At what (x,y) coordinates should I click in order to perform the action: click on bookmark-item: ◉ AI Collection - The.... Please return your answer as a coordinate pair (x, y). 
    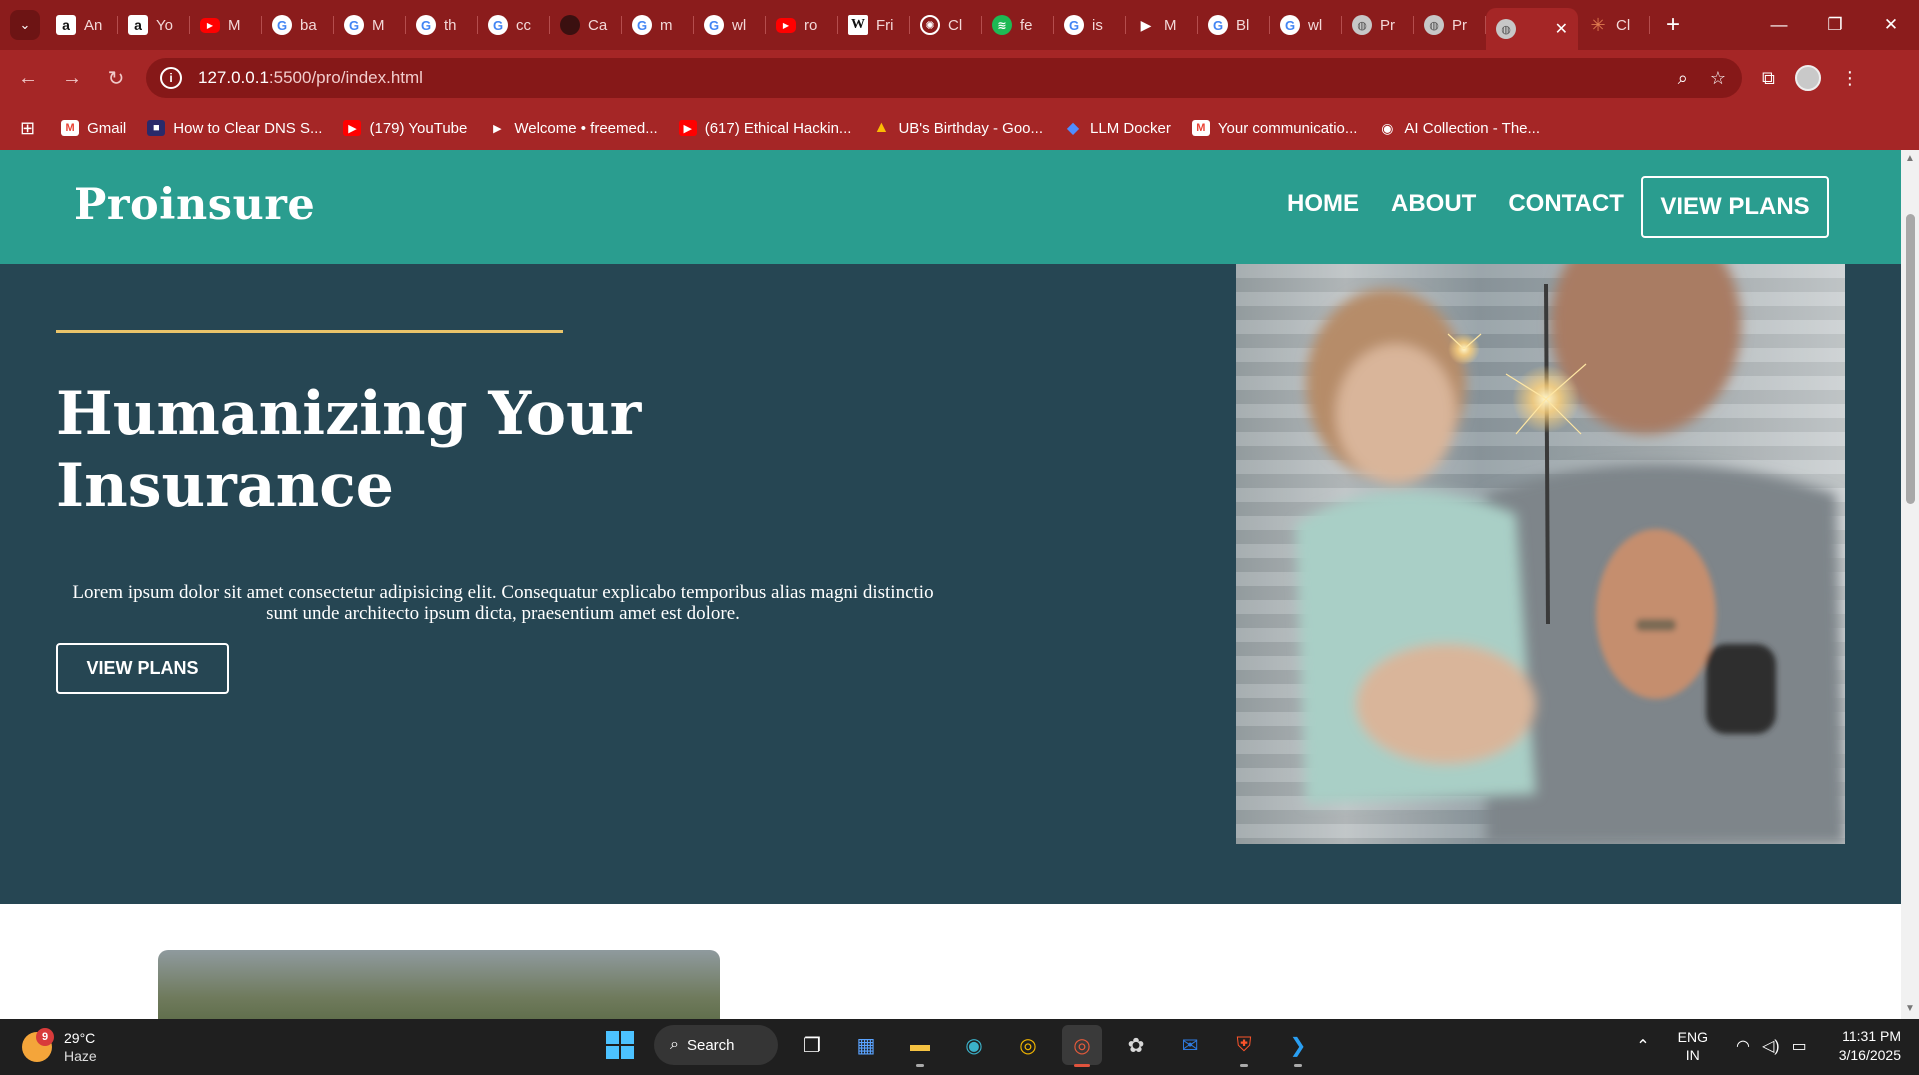
    Looking at the image, I should click on (1459, 128).